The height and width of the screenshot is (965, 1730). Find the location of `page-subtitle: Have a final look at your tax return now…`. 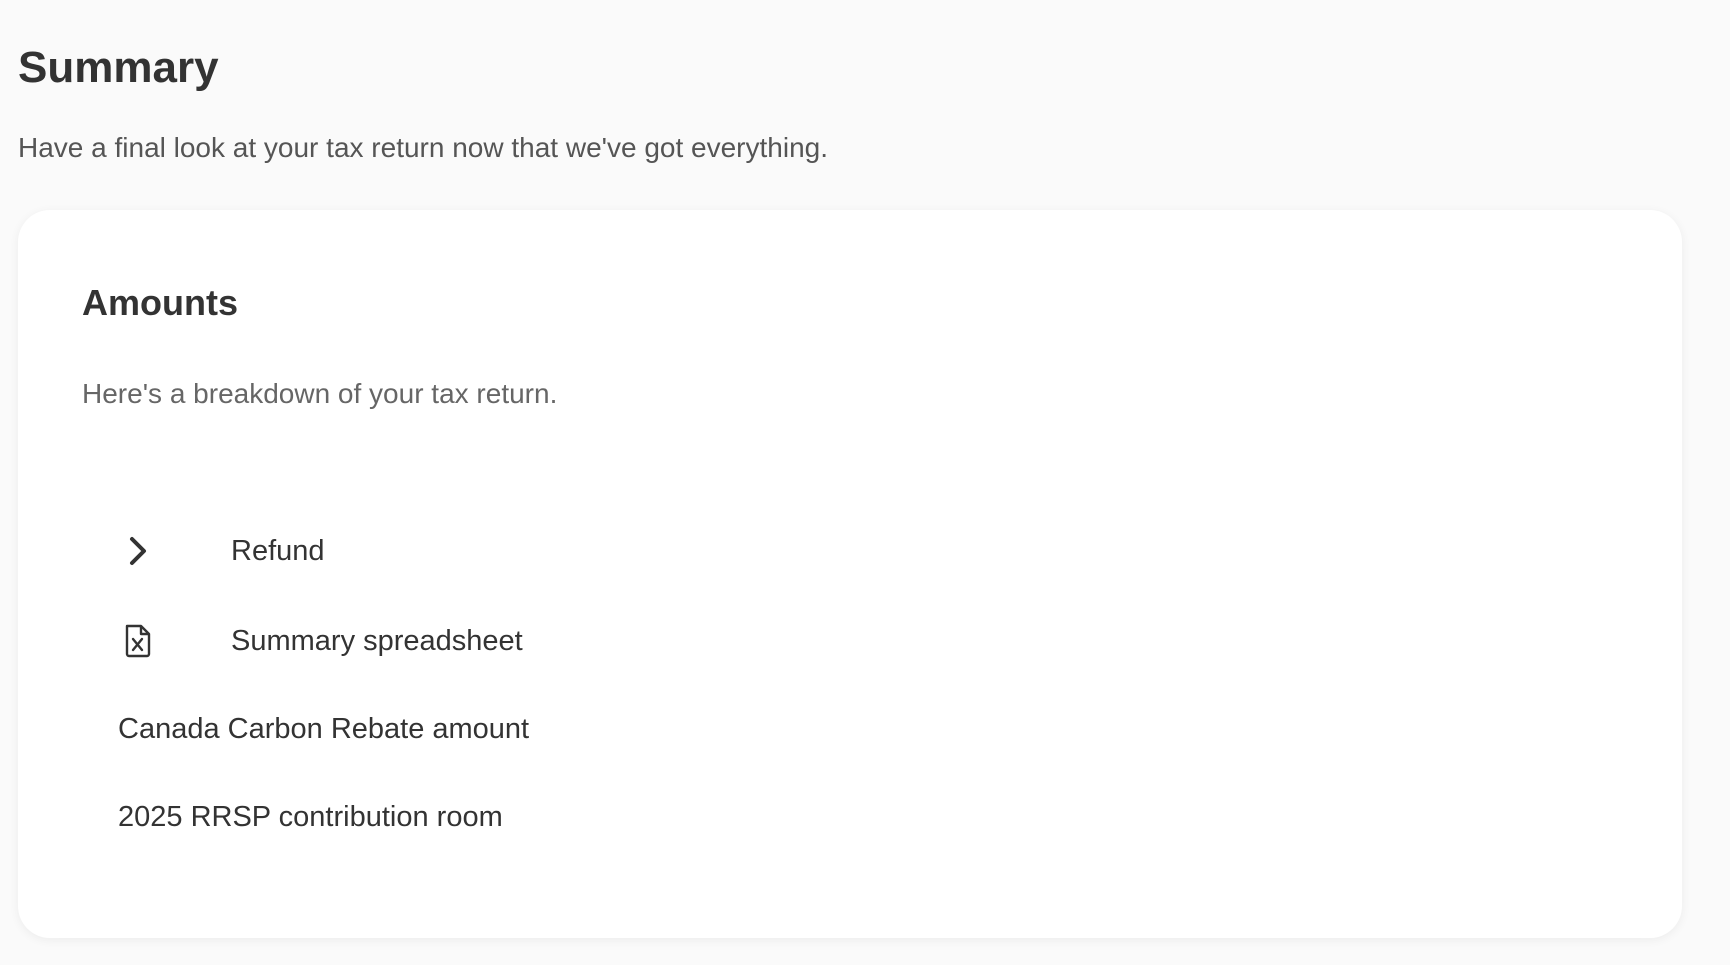

page-subtitle: Have a final look at your tax return now… is located at coordinates (423, 147).